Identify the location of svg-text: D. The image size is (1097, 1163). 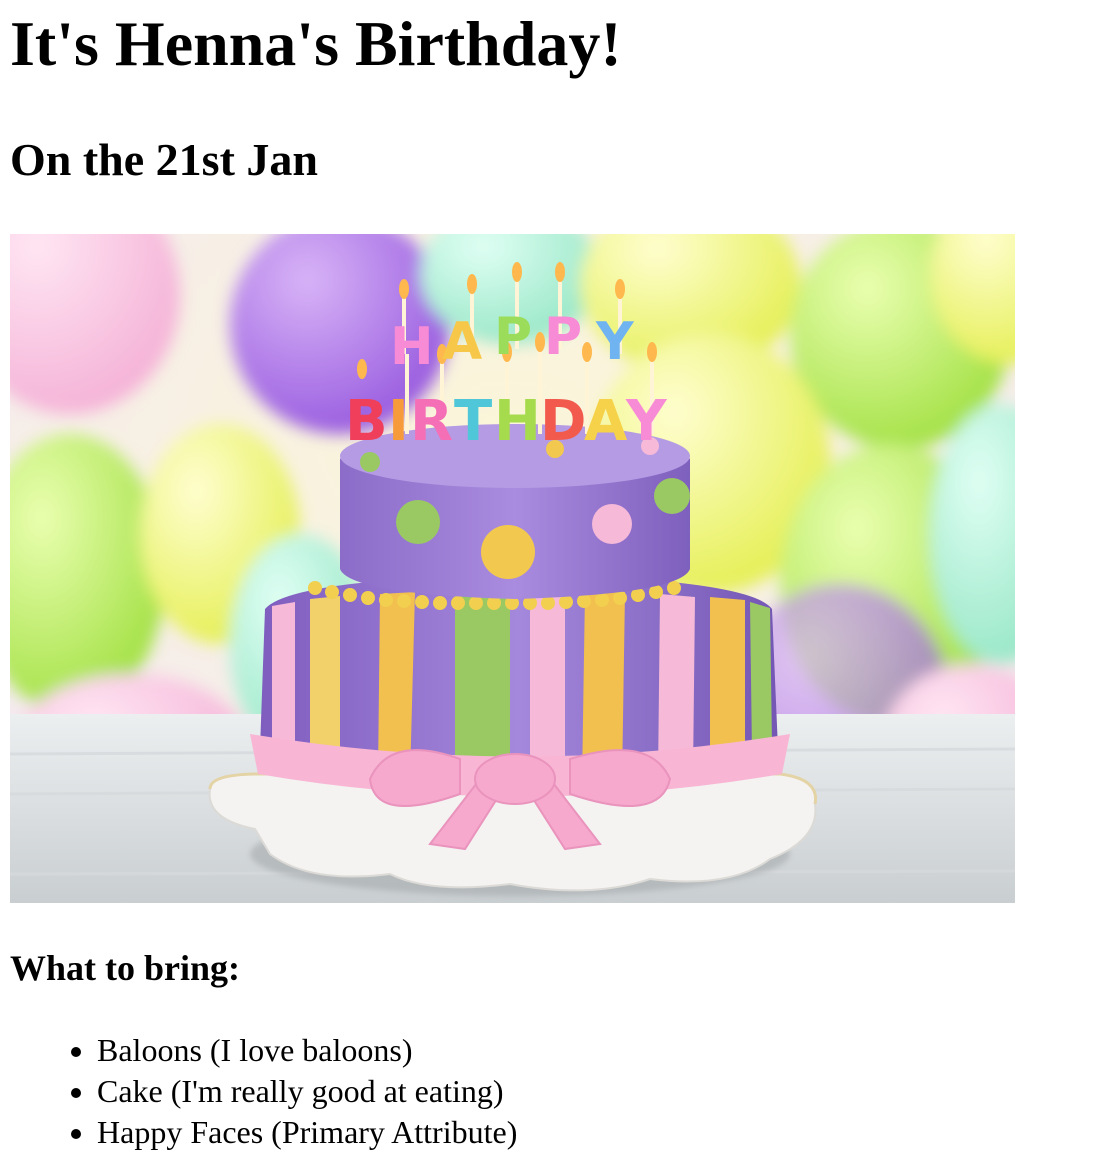
(563, 421).